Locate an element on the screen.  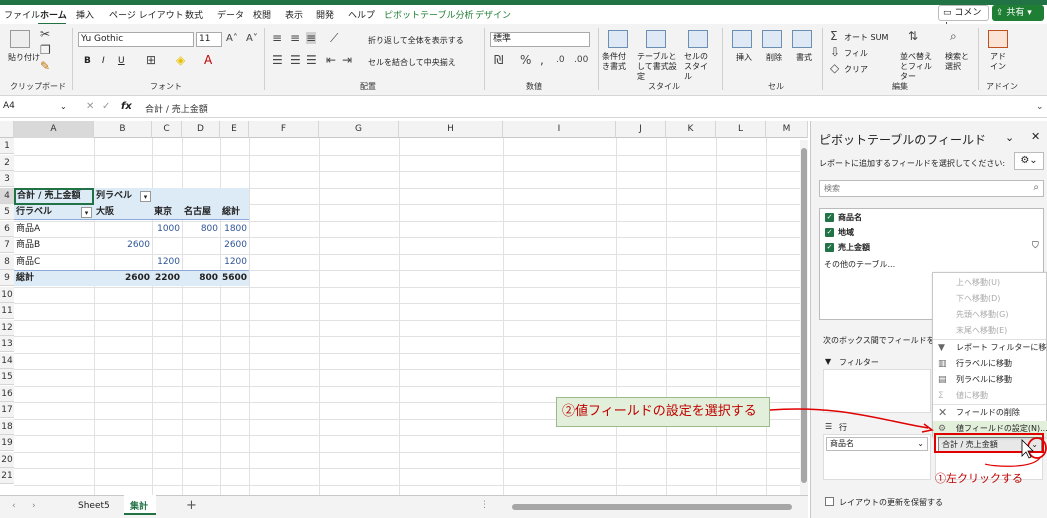
annotation-step1: ①左クリックする is located at coordinates (979, 478).